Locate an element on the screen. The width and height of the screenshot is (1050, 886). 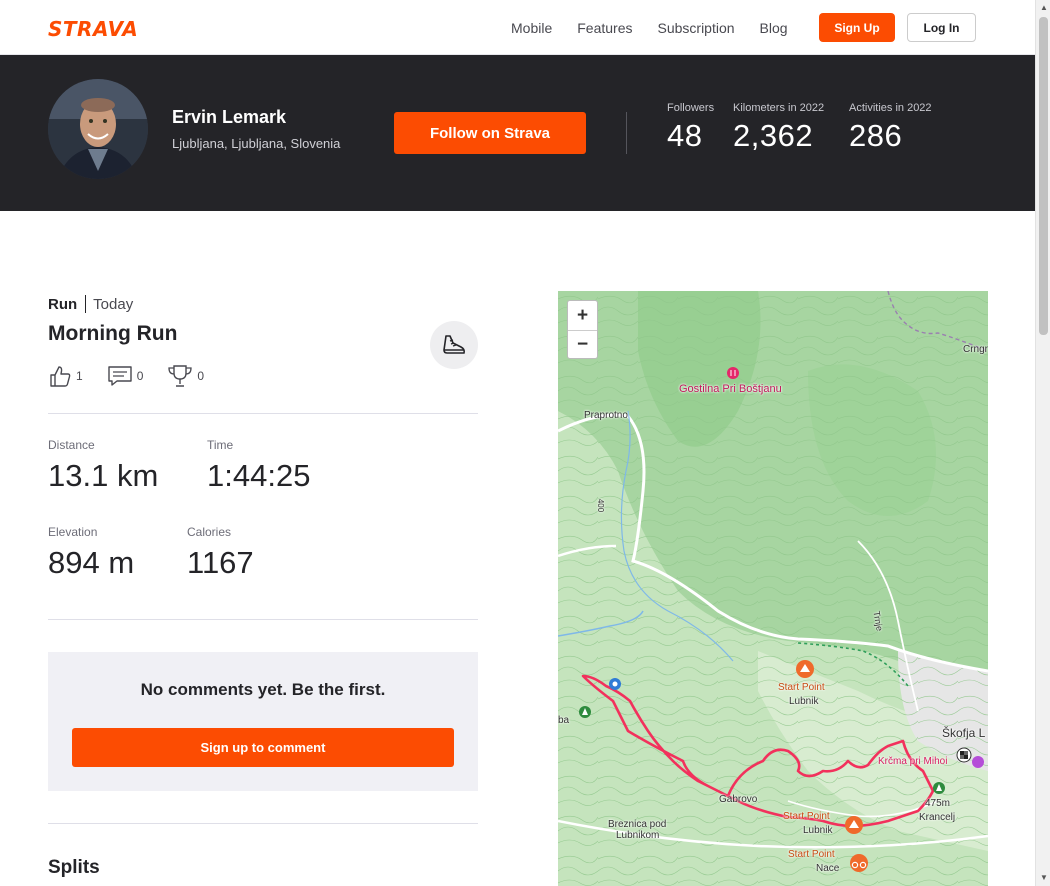
sign-up-to-comment-button: Sign up to comment is located at coordinates (263, 747).